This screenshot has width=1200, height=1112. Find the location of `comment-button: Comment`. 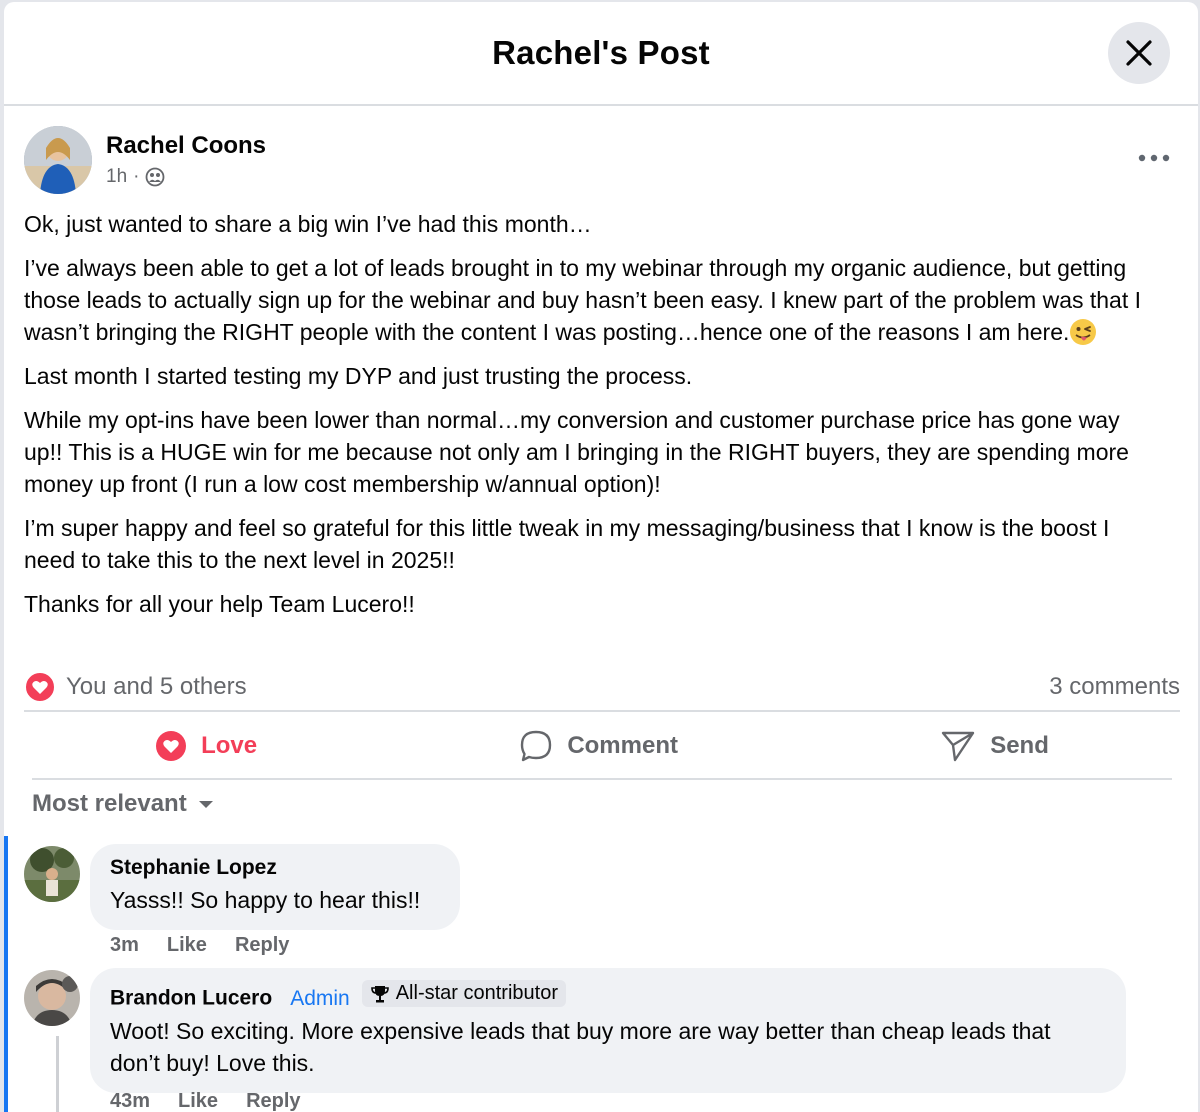

comment-button: Comment is located at coordinates (598, 746).